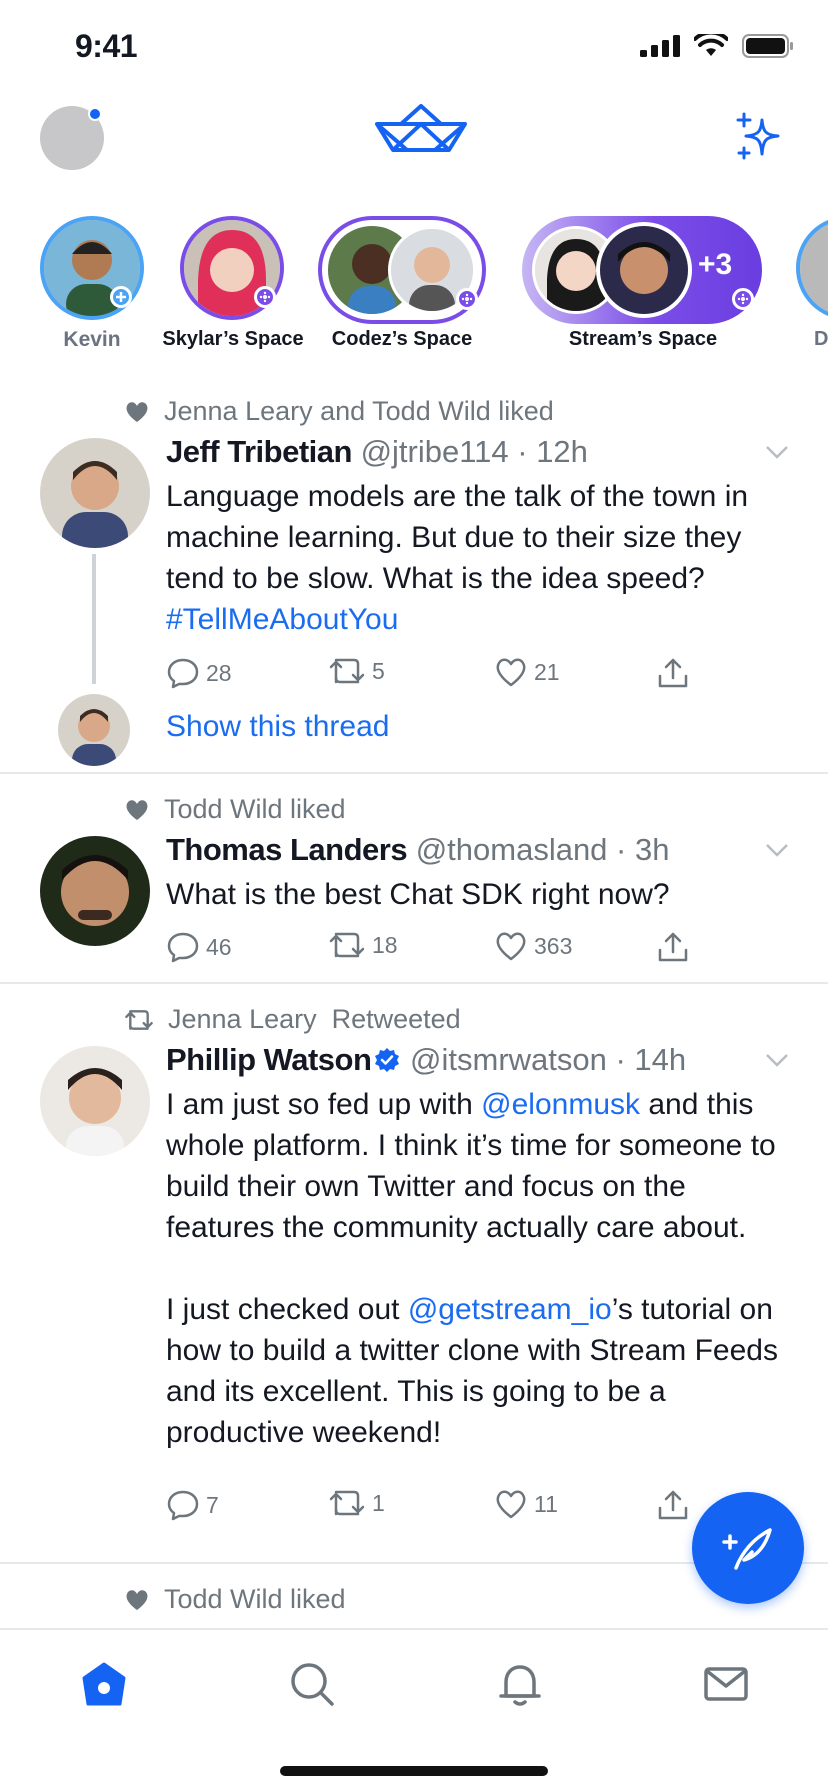  Describe the element at coordinates (767, 46) in the screenshot. I see `battery-icon` at that location.